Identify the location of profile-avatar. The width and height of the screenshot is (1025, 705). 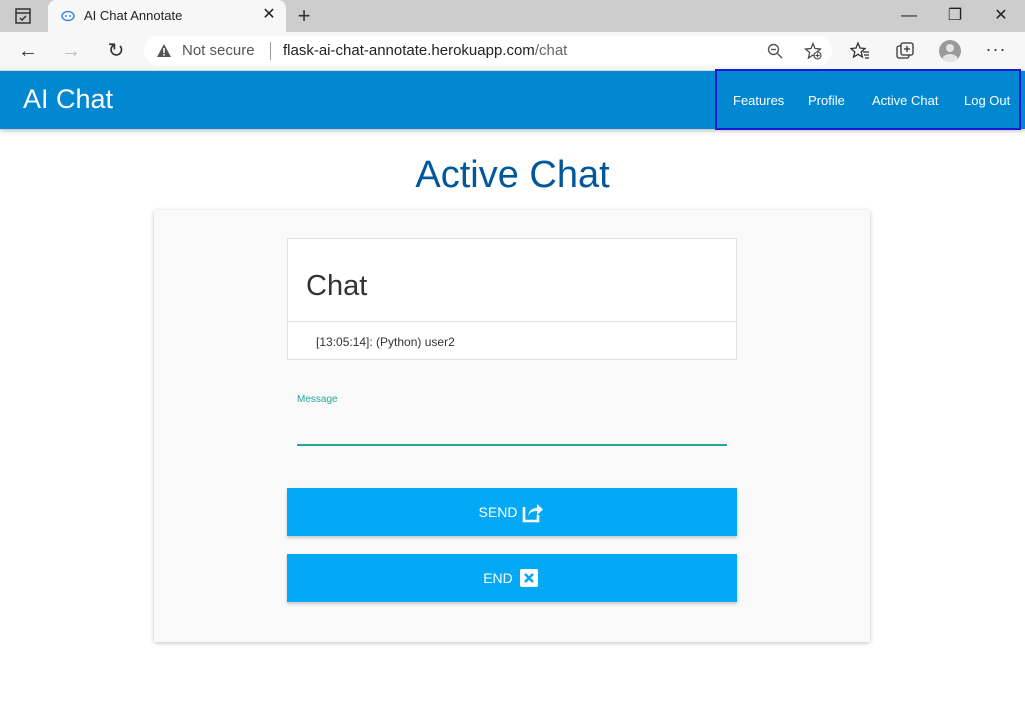
(950, 51).